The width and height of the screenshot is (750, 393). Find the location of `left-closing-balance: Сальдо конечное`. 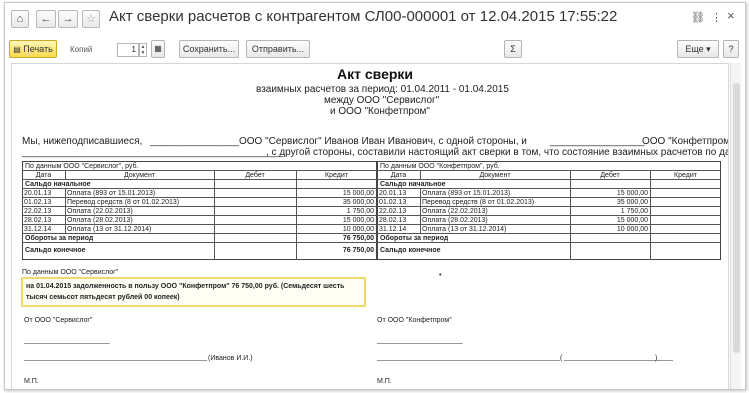

left-closing-balance: Сальдо конечное is located at coordinates (55, 250).